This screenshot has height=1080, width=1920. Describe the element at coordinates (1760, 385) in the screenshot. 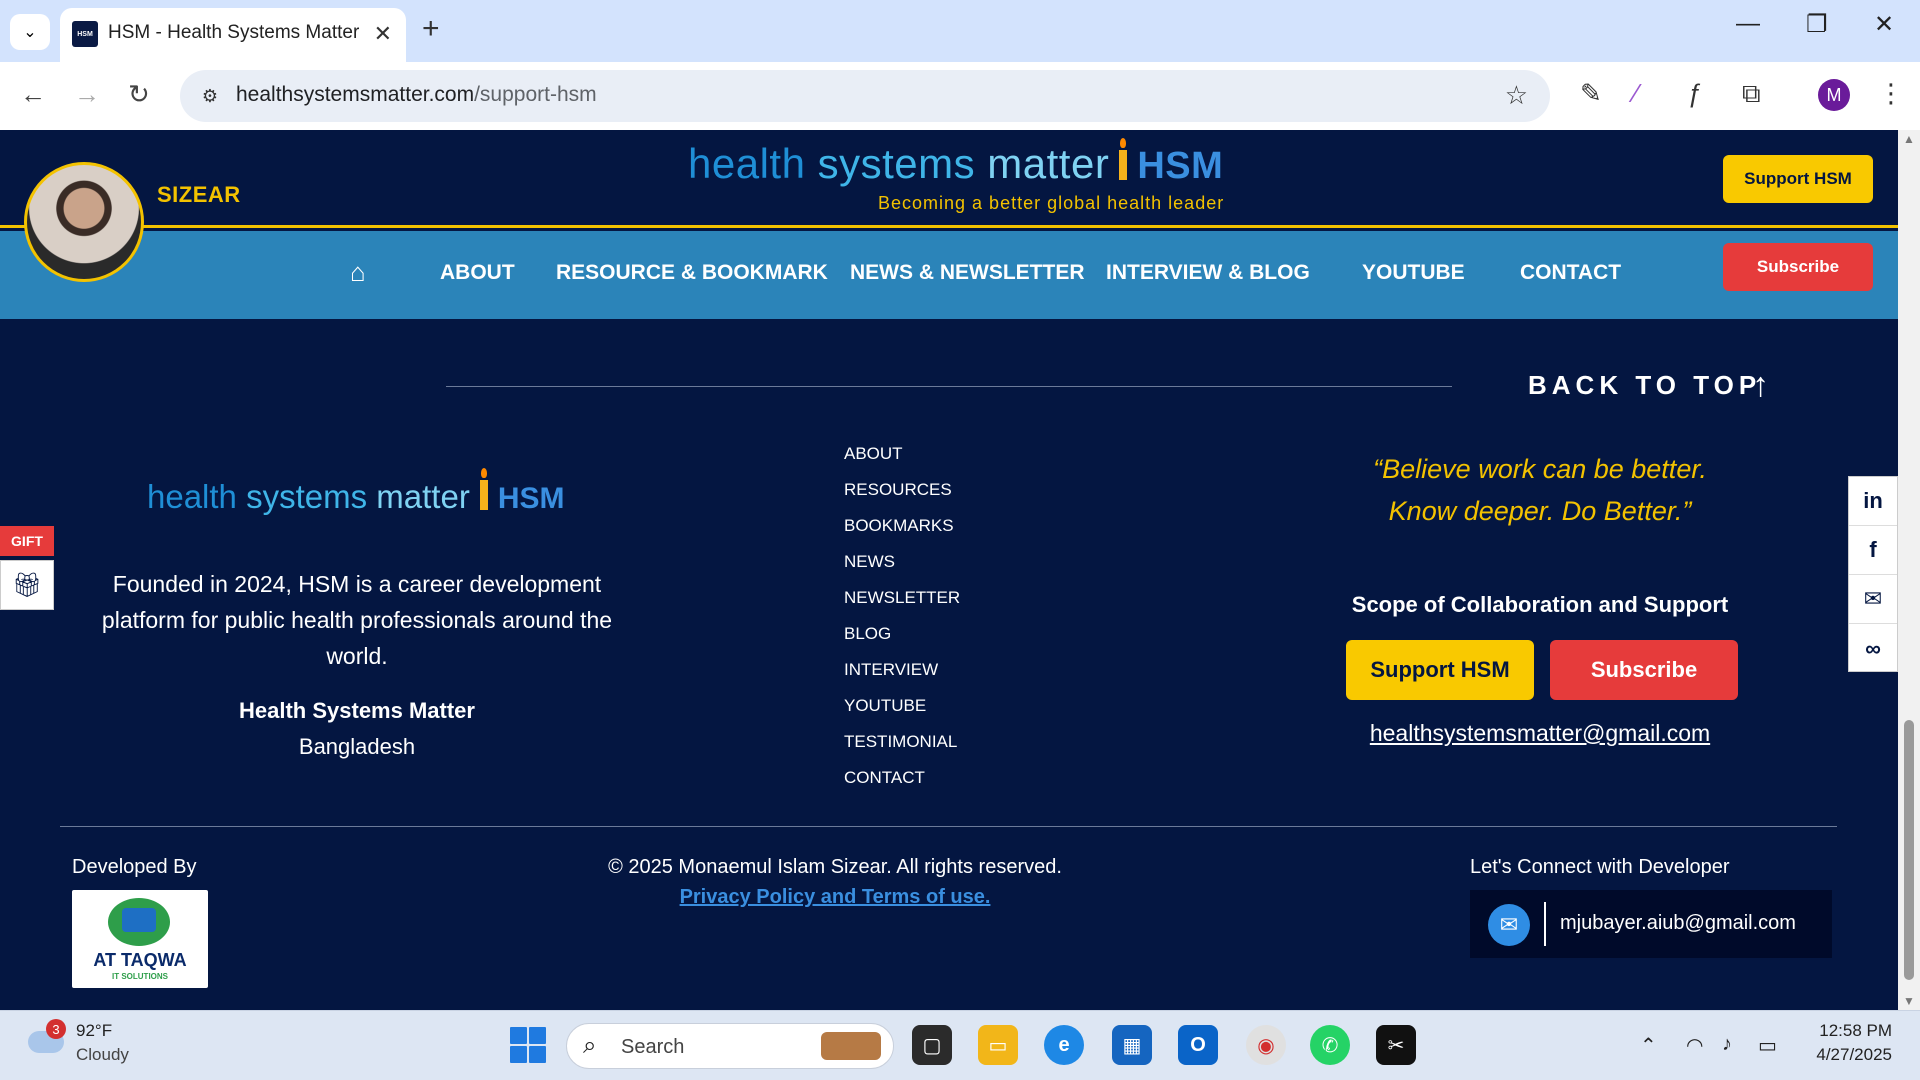

I see `arrow-up-icon: ↑` at that location.